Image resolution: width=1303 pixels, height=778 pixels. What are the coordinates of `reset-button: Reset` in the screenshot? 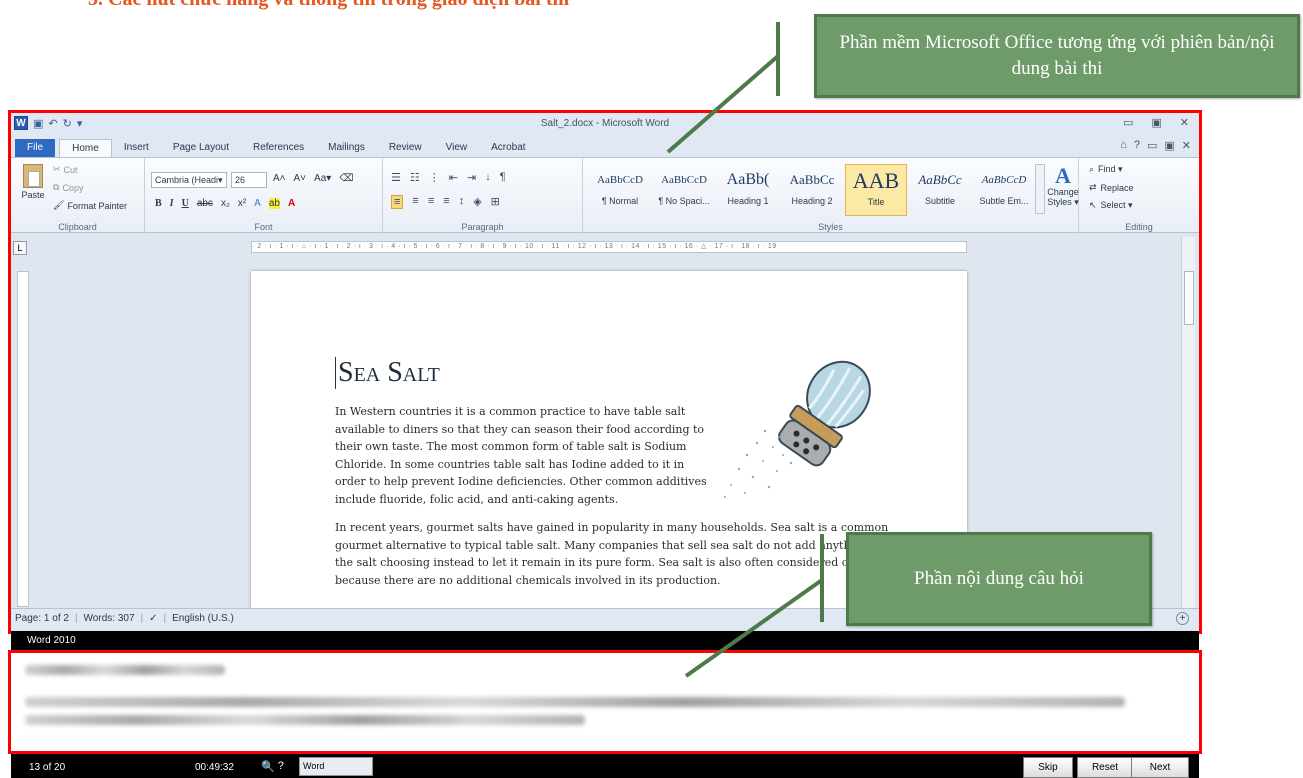 It's located at (1105, 767).